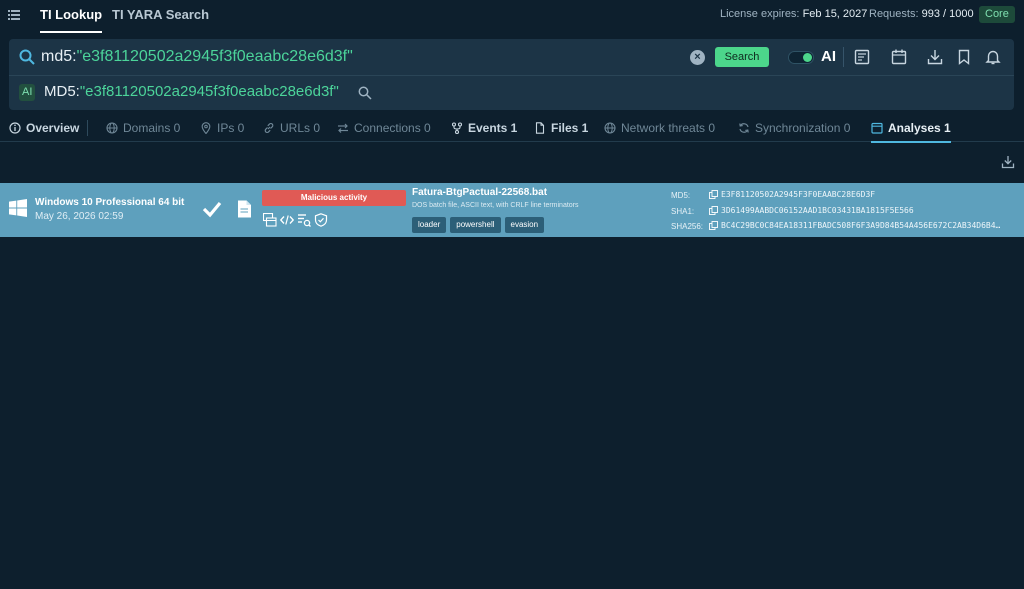  Describe the element at coordinates (570, 128) in the screenshot. I see `tab-label: Files 1` at that location.